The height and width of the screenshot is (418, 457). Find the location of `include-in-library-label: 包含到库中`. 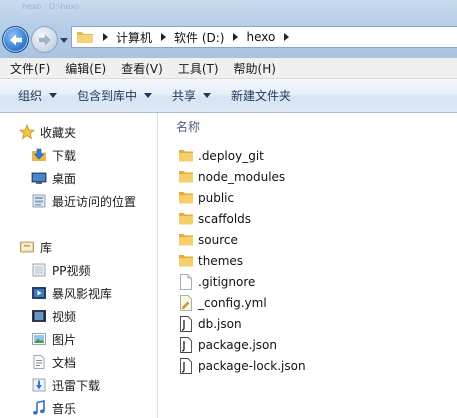

include-in-library-label: 包含到库中 is located at coordinates (107, 96).